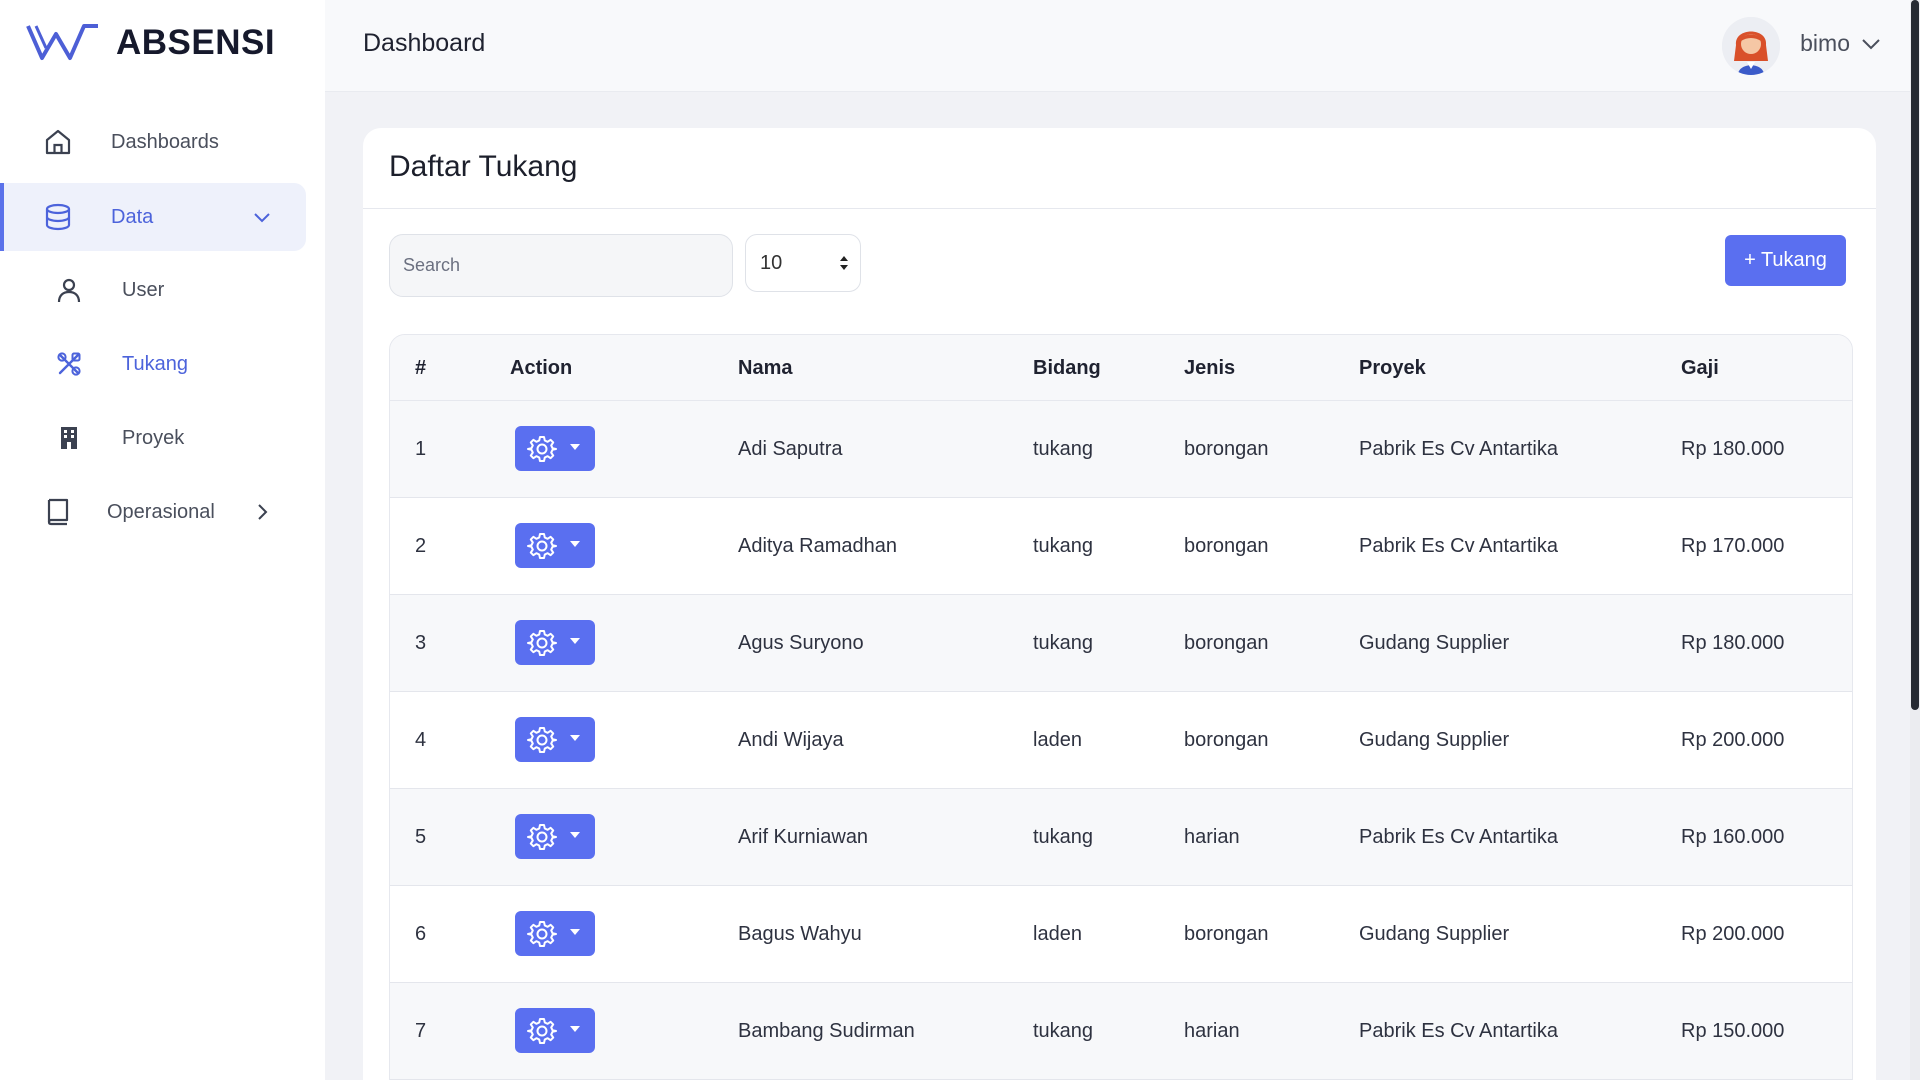 Image resolution: width=1920 pixels, height=1080 pixels. What do you see at coordinates (58, 217) in the screenshot?
I see `database-icon` at bounding box center [58, 217].